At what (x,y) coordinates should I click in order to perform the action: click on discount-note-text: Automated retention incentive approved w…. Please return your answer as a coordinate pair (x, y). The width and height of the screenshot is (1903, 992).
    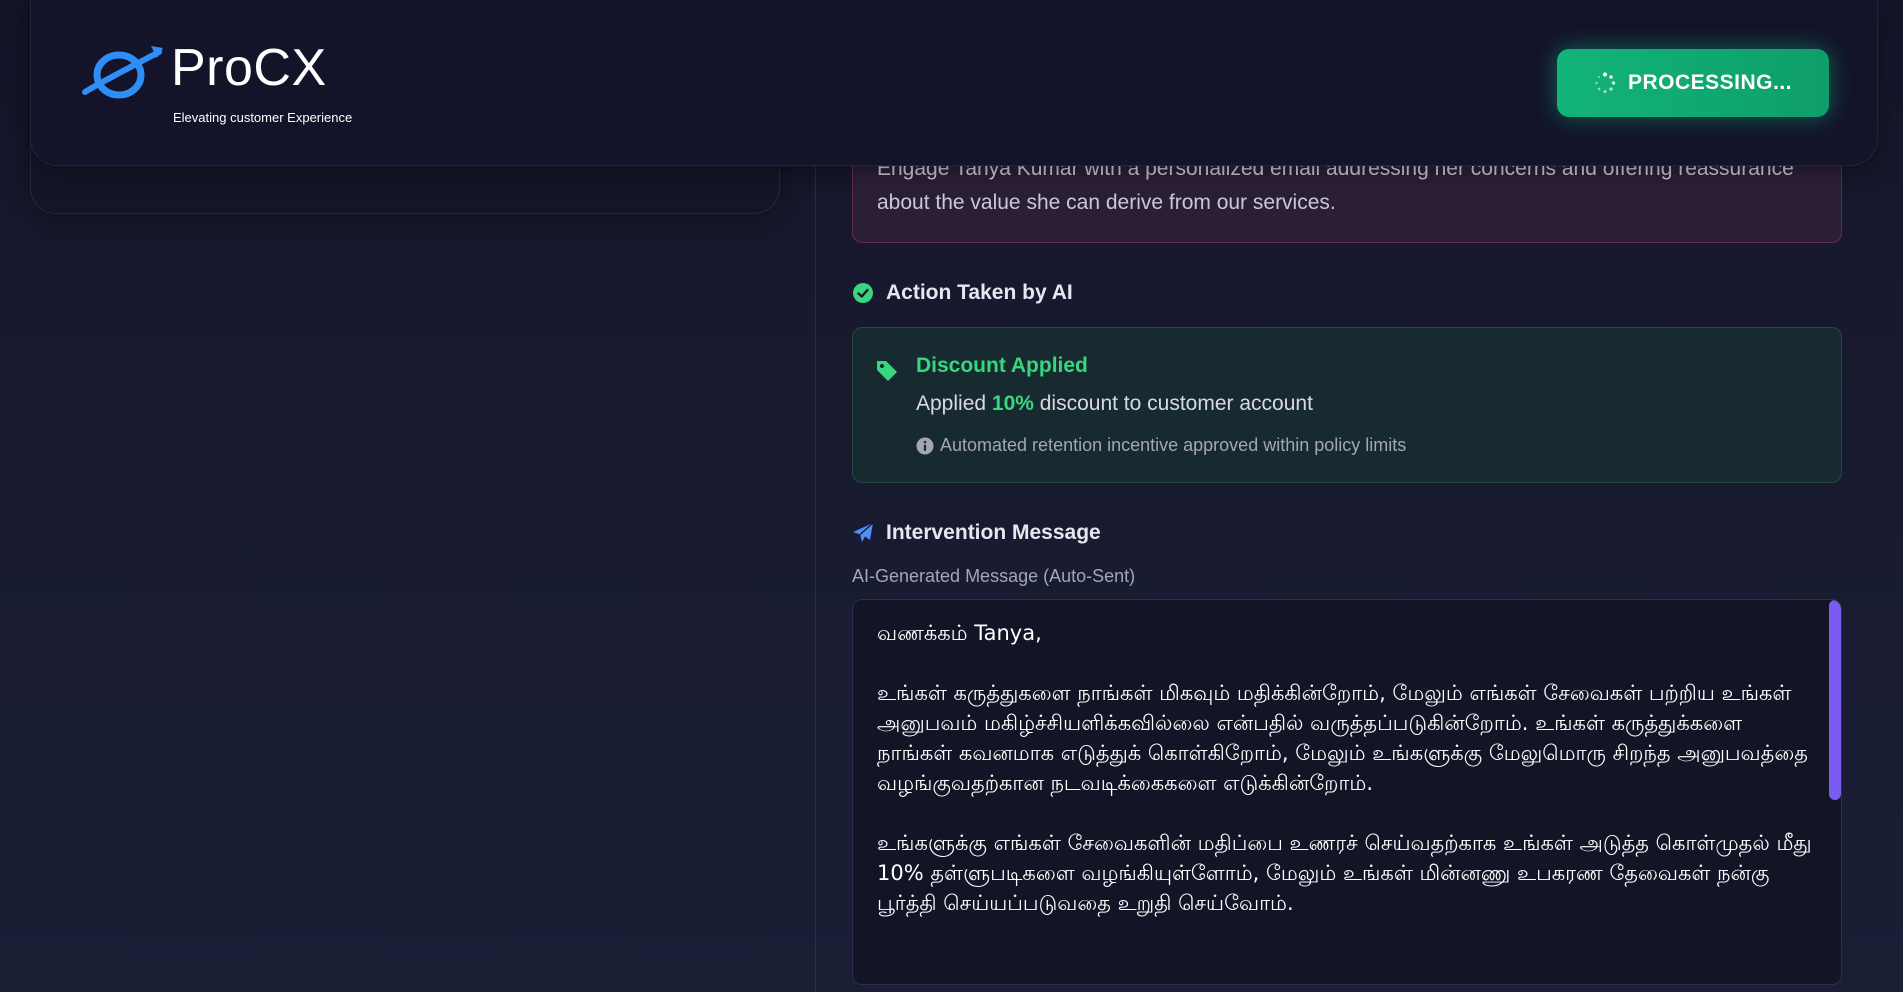
    Looking at the image, I should click on (1173, 445).